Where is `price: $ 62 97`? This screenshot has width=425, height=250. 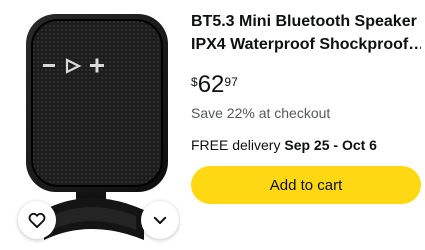 price: $ 62 97 is located at coordinates (306, 85).